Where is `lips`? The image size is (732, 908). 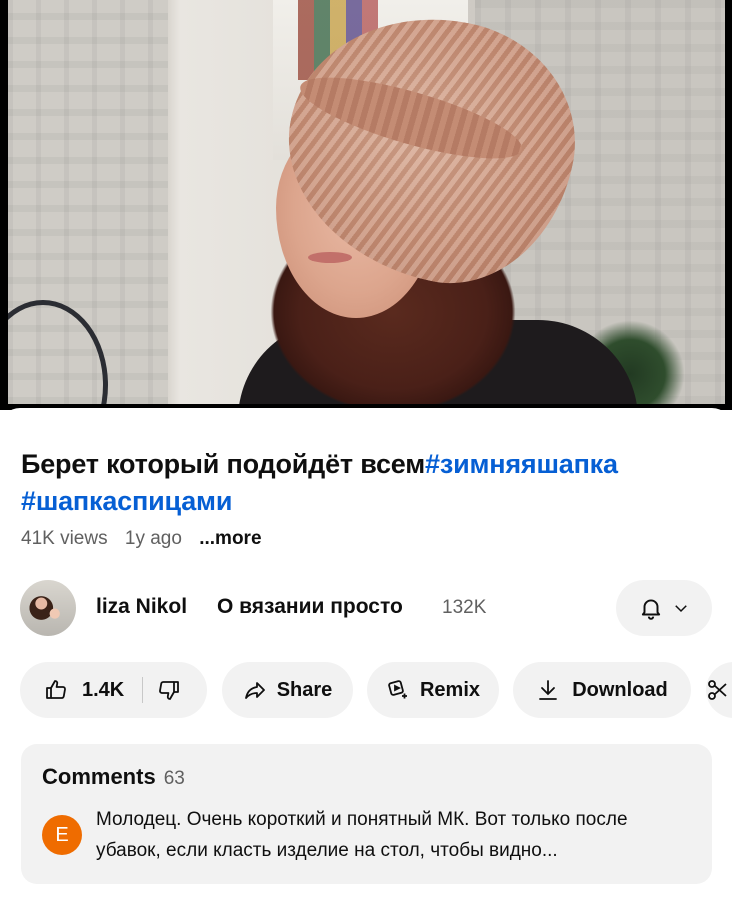 lips is located at coordinates (330, 257).